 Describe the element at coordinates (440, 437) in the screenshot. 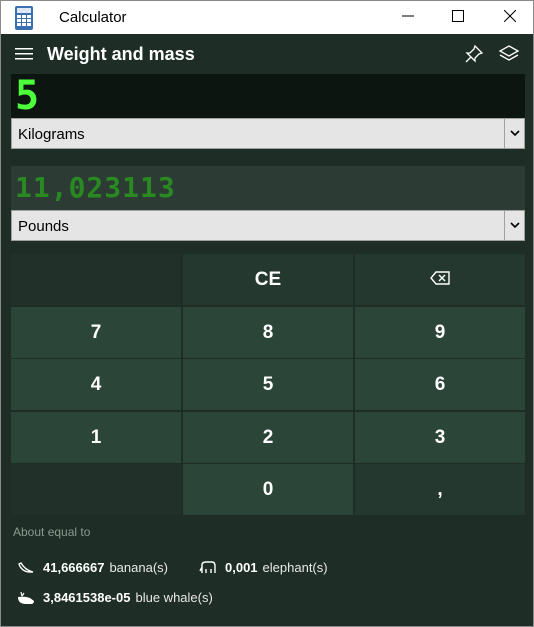

I see `digit-3-button: 3` at that location.